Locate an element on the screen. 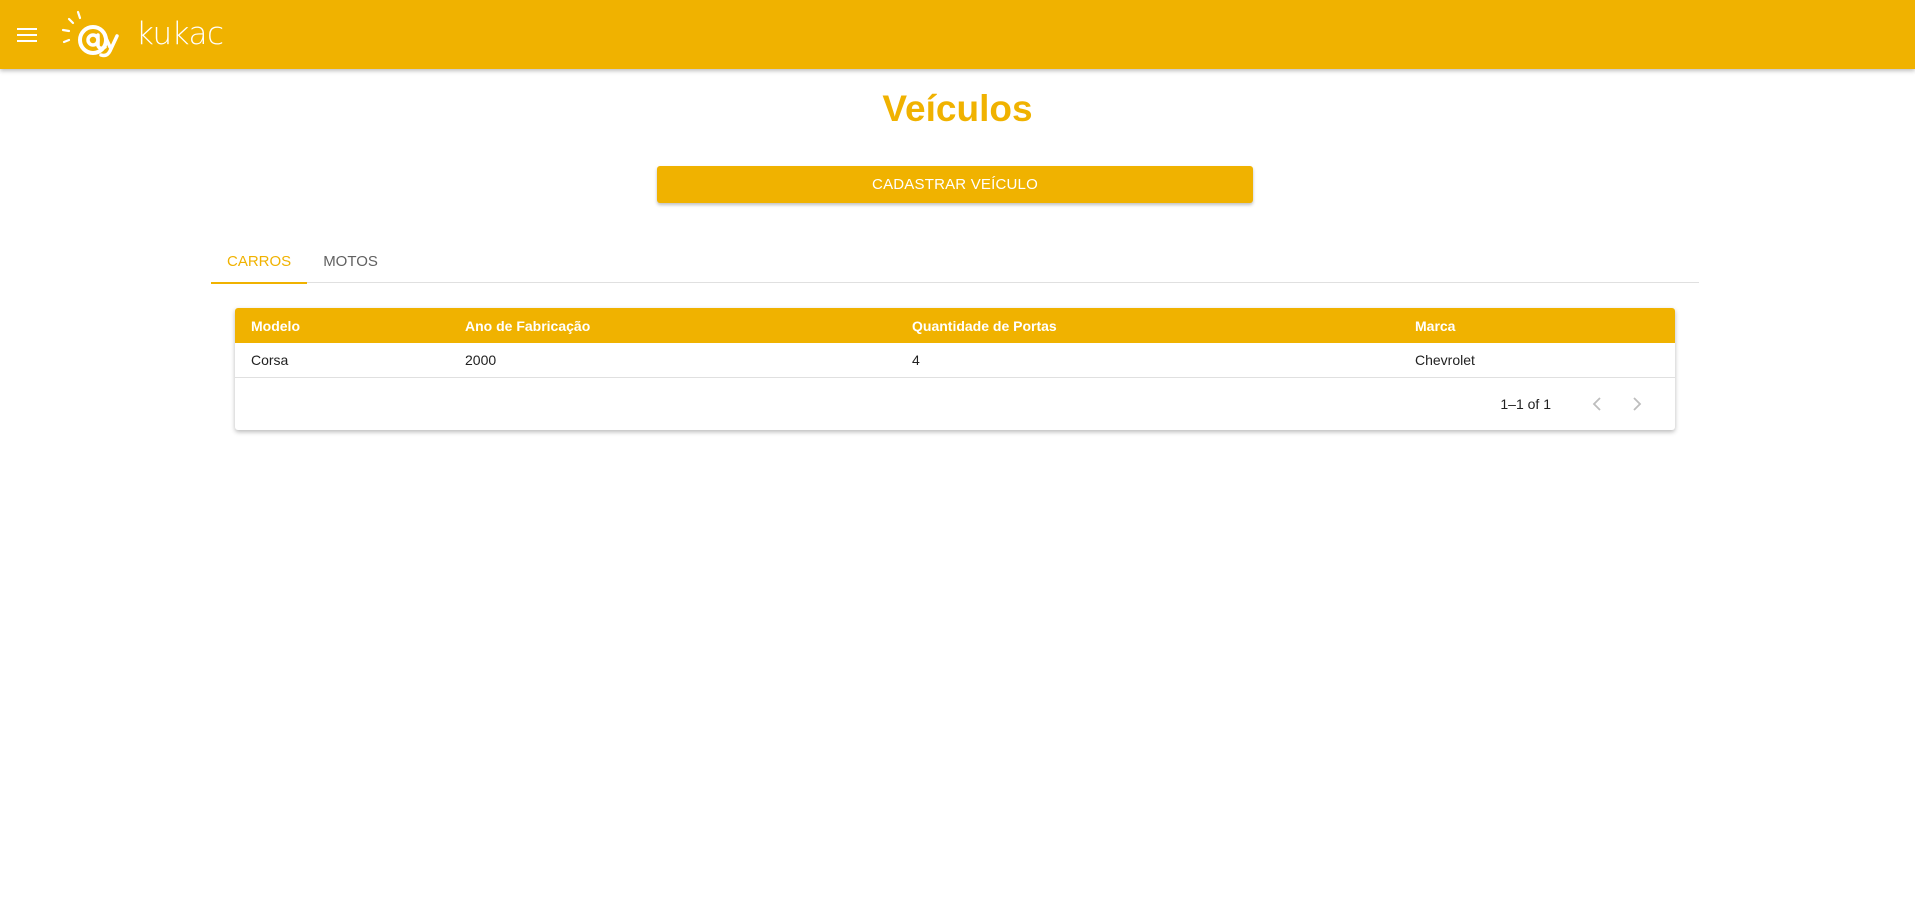  chevron-right-icon is located at coordinates (1637, 404).